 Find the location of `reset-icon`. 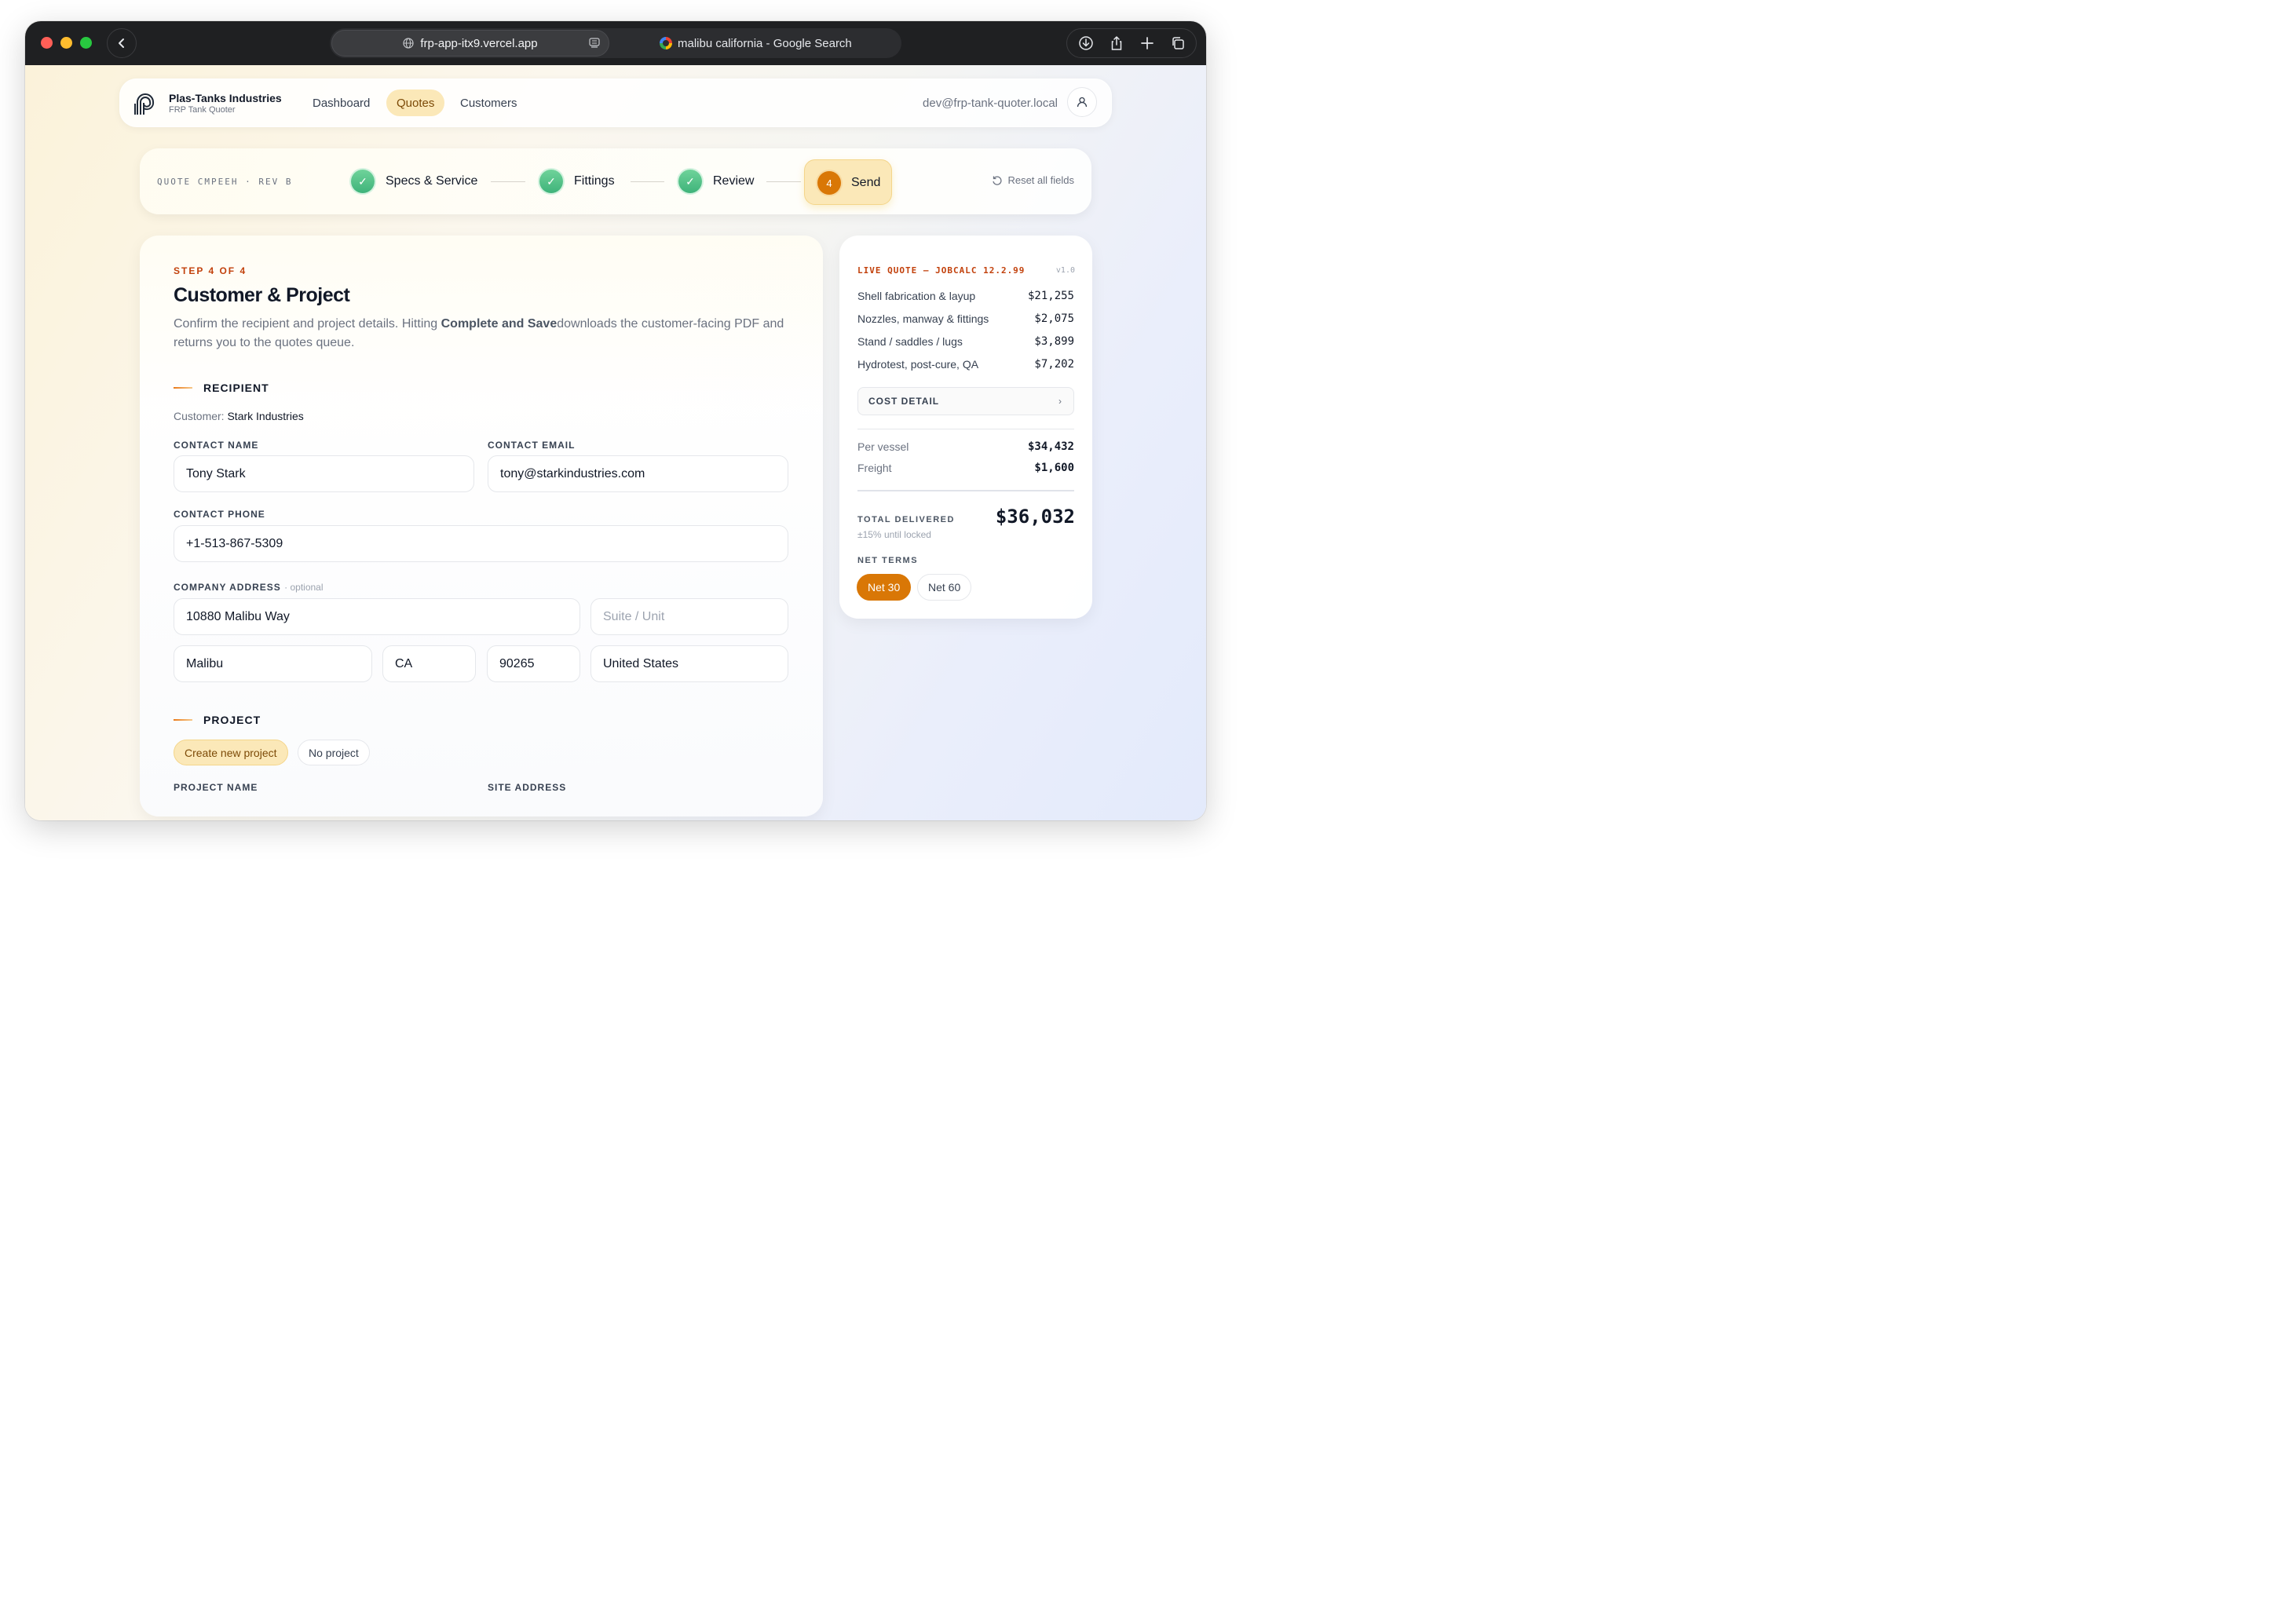

reset-icon is located at coordinates (998, 180).